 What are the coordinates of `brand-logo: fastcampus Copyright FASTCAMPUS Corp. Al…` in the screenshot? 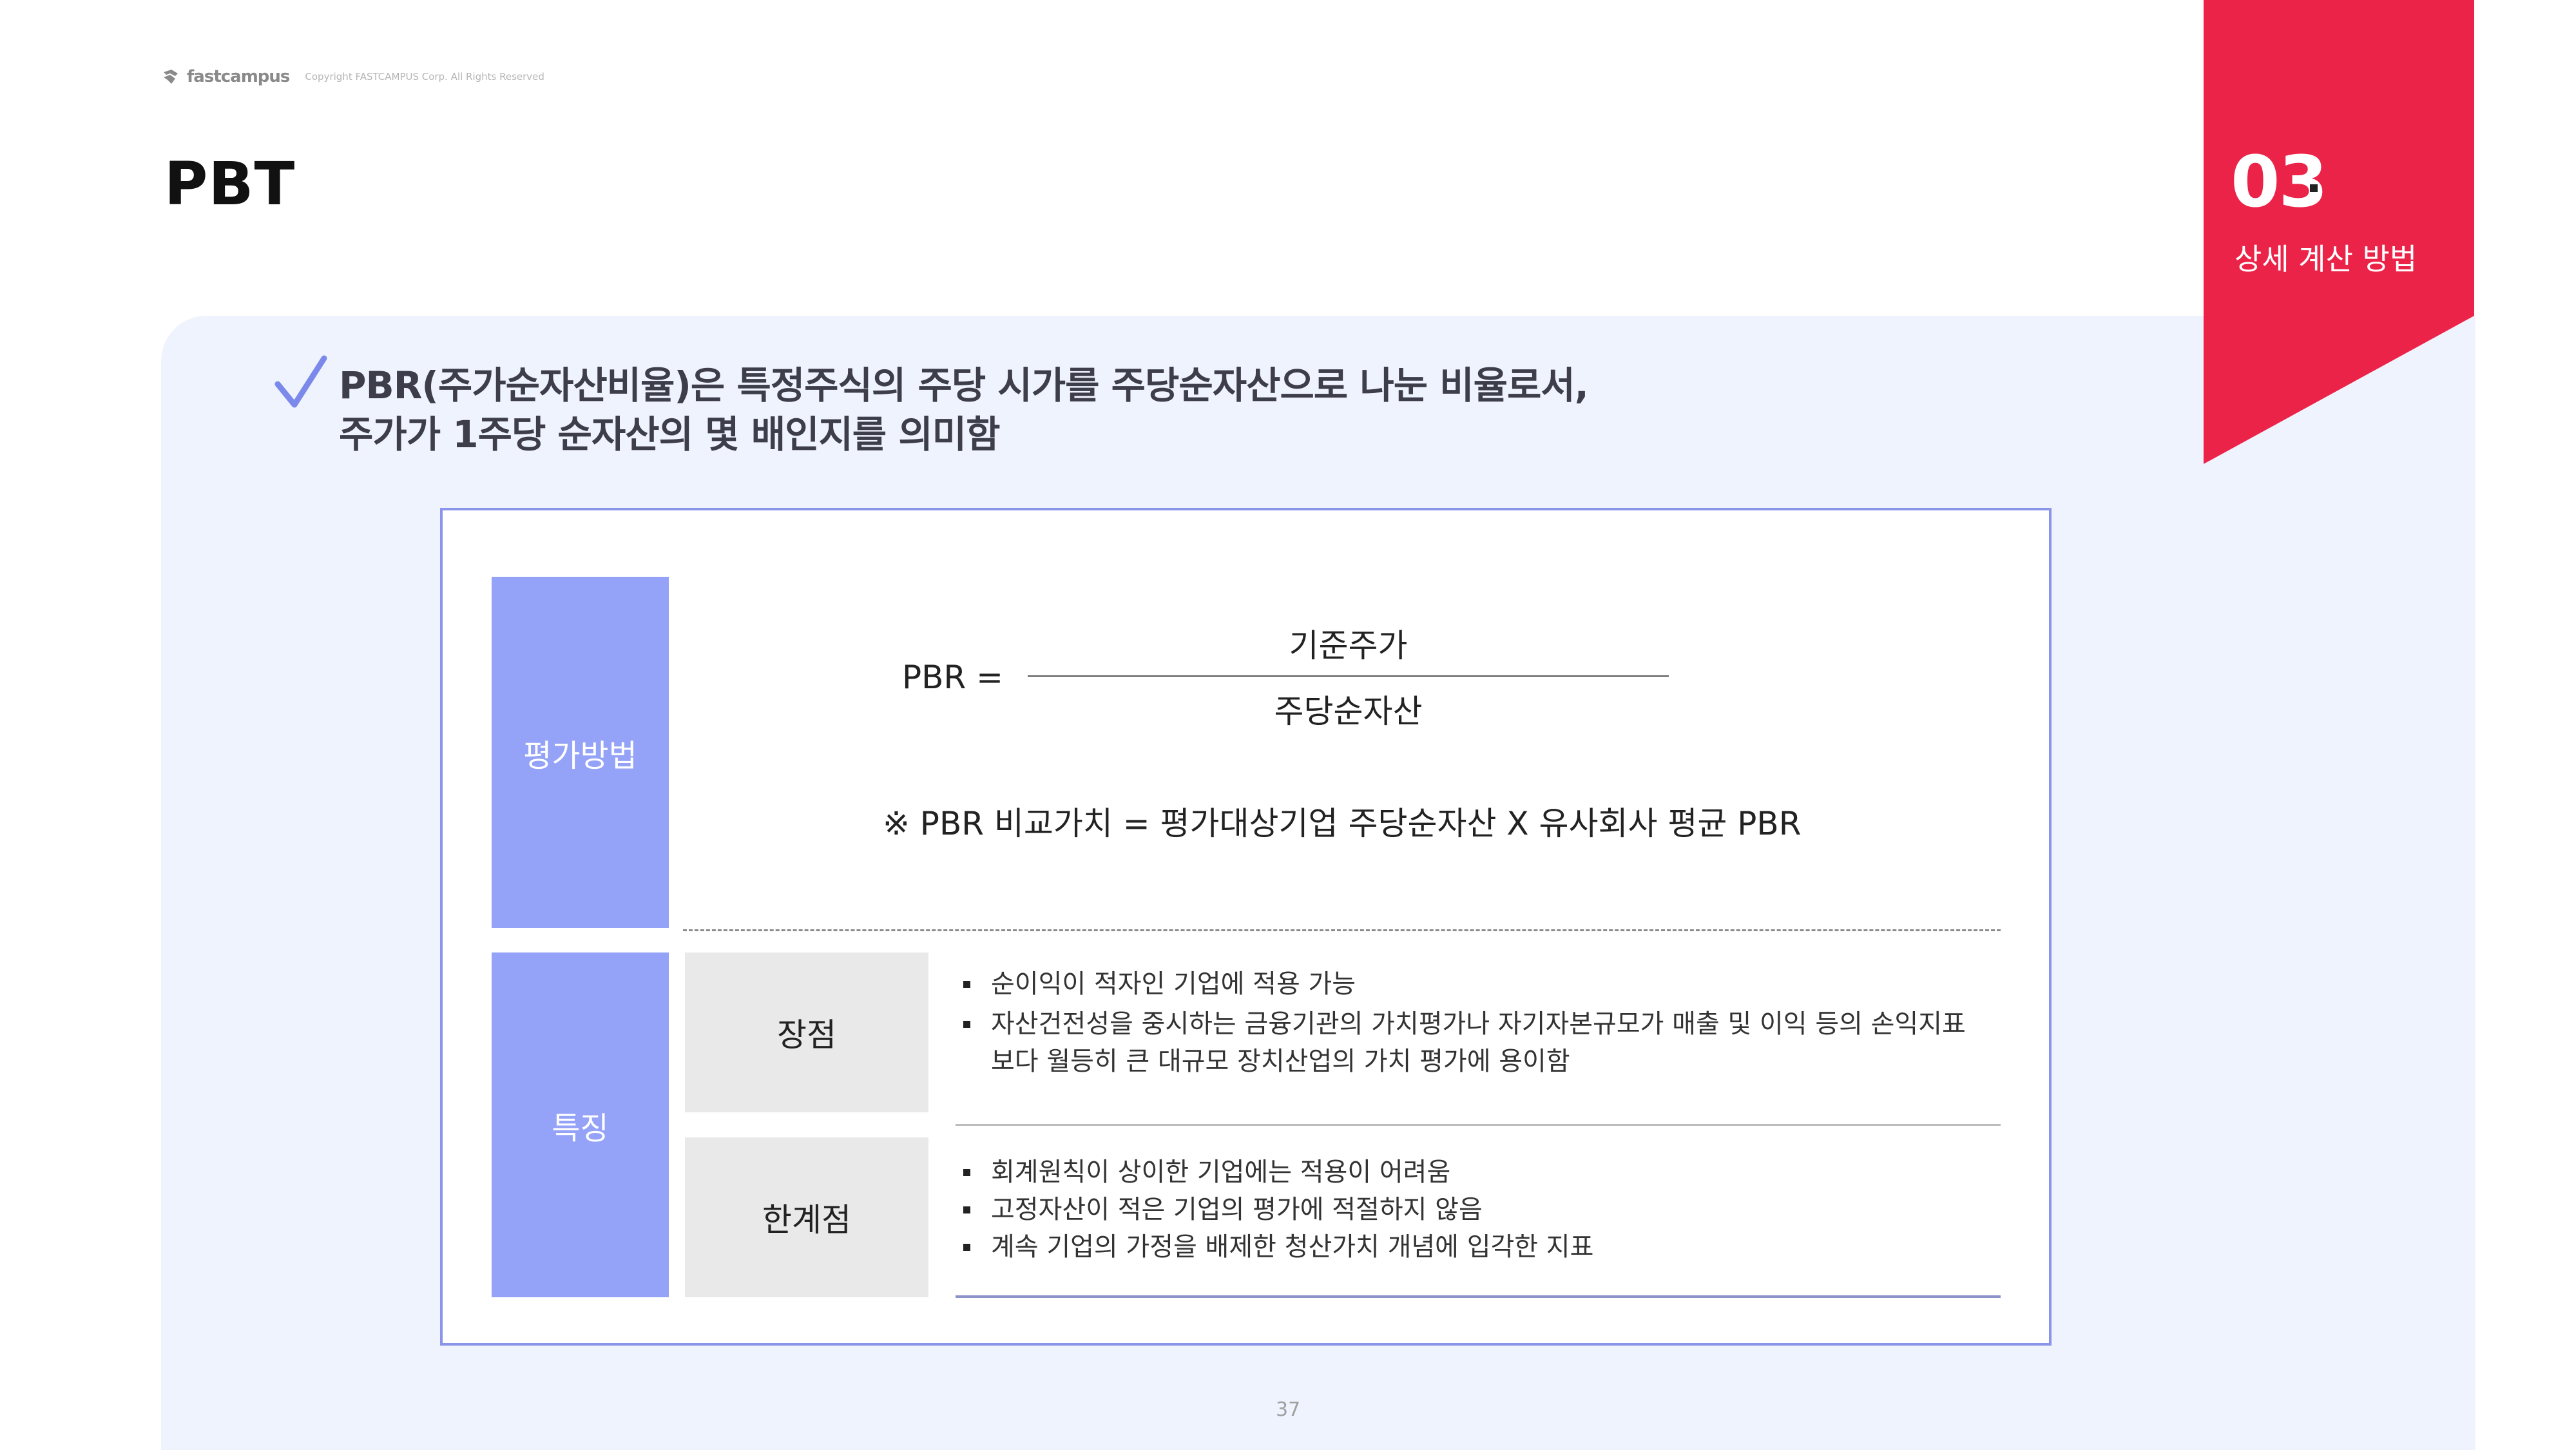 It's located at (353, 77).